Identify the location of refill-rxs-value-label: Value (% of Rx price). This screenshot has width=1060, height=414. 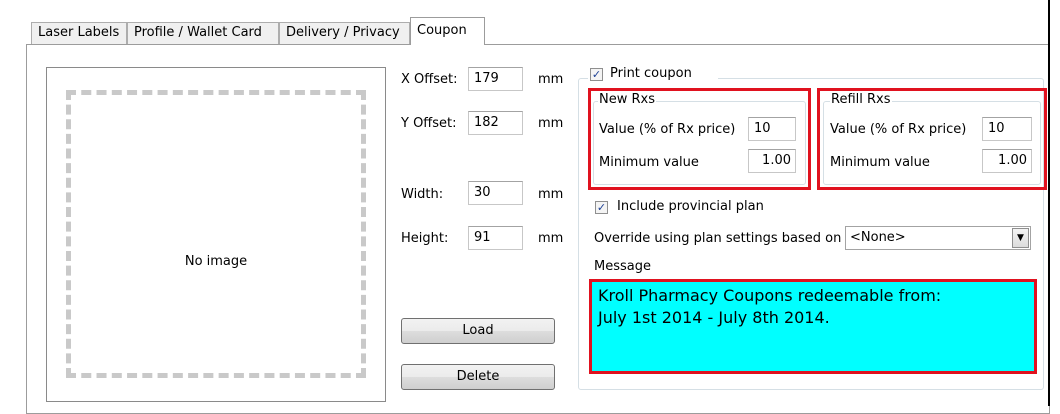
(898, 129).